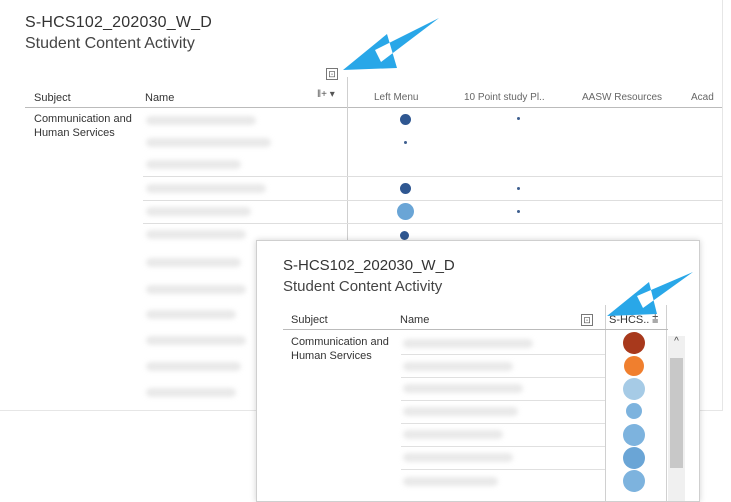 This screenshot has height=502, width=731. Describe the element at coordinates (676, 413) in the screenshot. I see `scrollbar-thumb` at that location.